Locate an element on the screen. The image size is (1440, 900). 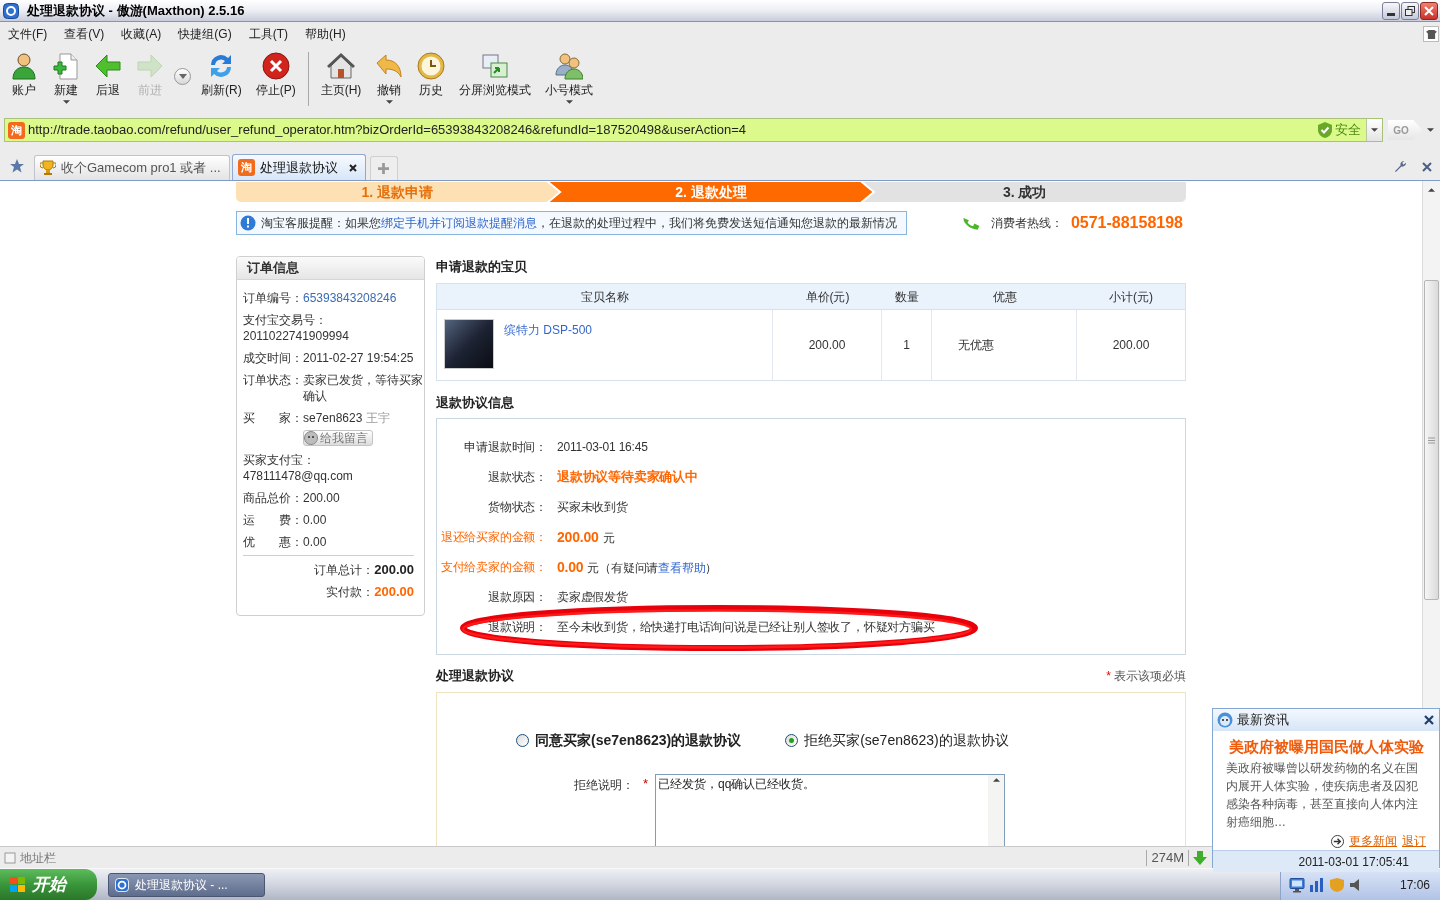
progress-step: 3. 成功 is located at coordinates (1024, 192).